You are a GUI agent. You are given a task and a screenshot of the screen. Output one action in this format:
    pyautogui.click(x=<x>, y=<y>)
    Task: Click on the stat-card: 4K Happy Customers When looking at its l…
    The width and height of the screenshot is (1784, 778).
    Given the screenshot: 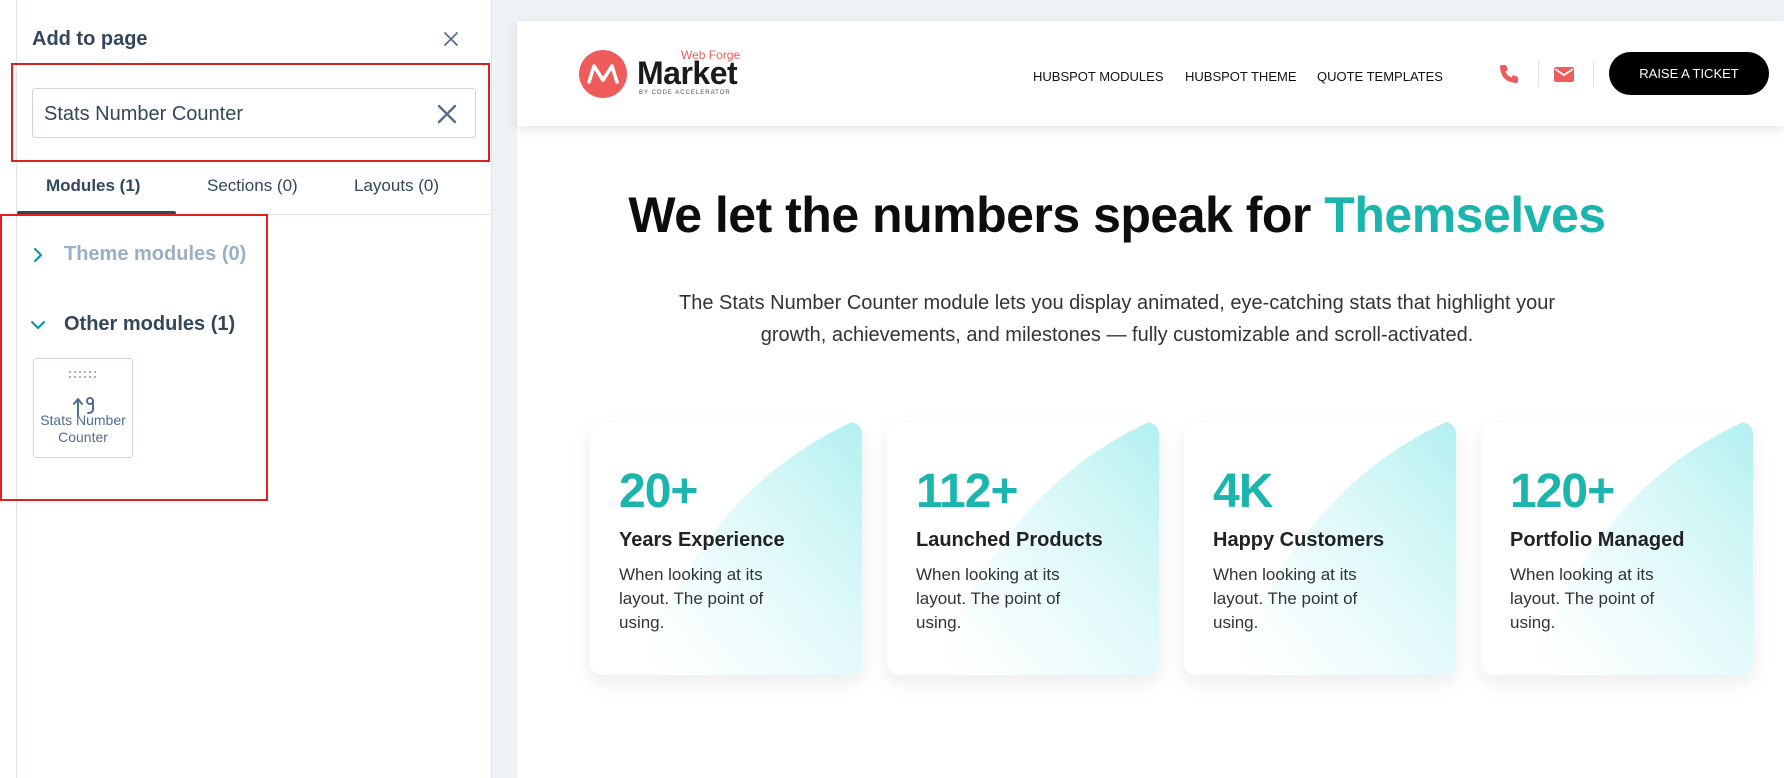 What is the action you would take?
    pyautogui.click(x=1320, y=548)
    